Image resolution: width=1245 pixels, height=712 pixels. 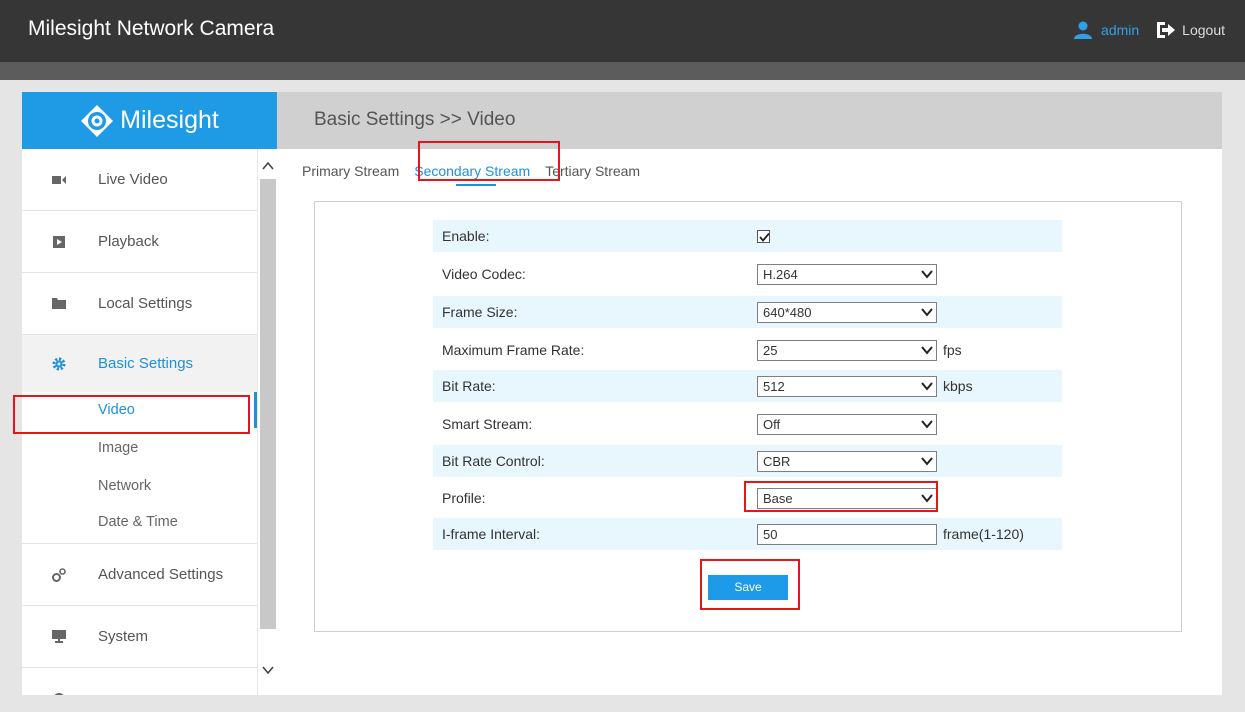 I want to click on fps-unit: fps, so click(x=952, y=350).